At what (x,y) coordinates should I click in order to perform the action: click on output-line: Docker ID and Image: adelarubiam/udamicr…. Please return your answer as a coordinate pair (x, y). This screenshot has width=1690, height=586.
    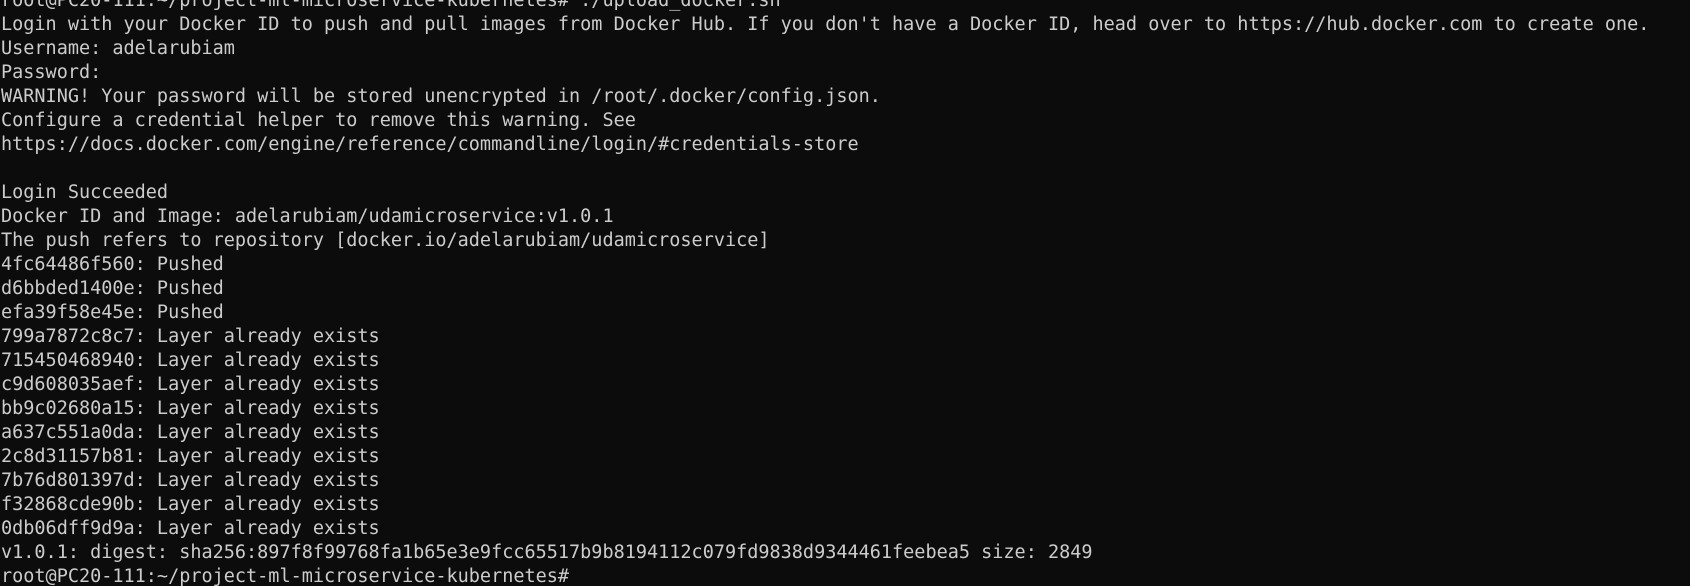
    Looking at the image, I should click on (307, 216).